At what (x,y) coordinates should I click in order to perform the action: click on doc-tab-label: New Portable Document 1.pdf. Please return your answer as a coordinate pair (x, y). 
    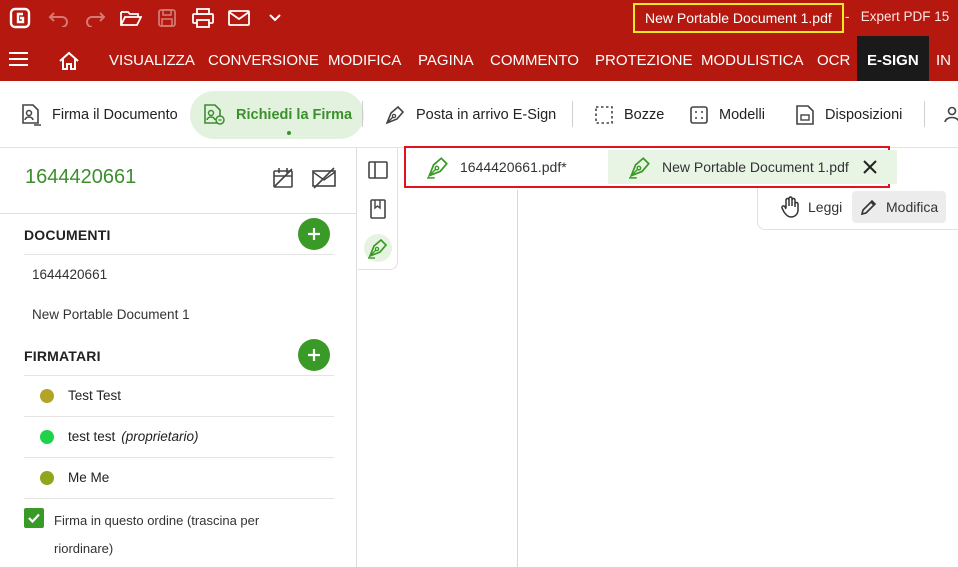
    Looking at the image, I should click on (755, 167).